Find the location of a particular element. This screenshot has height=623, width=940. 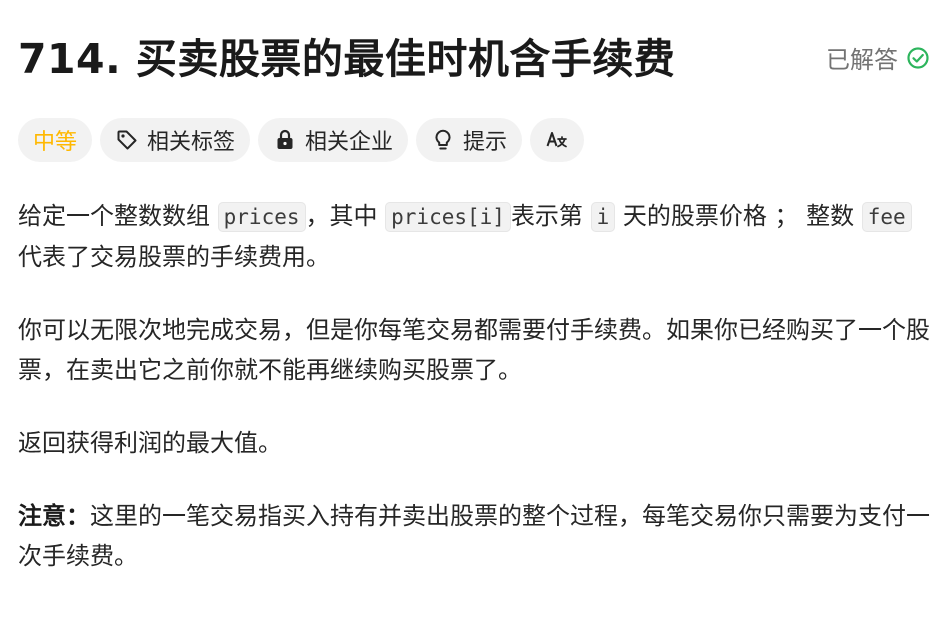

difficulty-badge: 中等 is located at coordinates (55, 140).